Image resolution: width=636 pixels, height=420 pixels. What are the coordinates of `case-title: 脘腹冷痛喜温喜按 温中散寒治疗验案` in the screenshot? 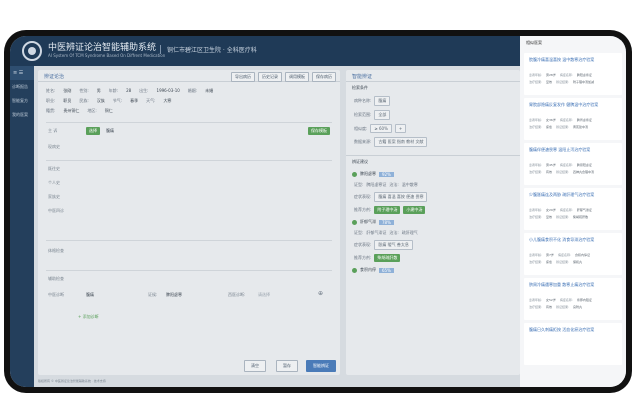 It's located at (573, 62).